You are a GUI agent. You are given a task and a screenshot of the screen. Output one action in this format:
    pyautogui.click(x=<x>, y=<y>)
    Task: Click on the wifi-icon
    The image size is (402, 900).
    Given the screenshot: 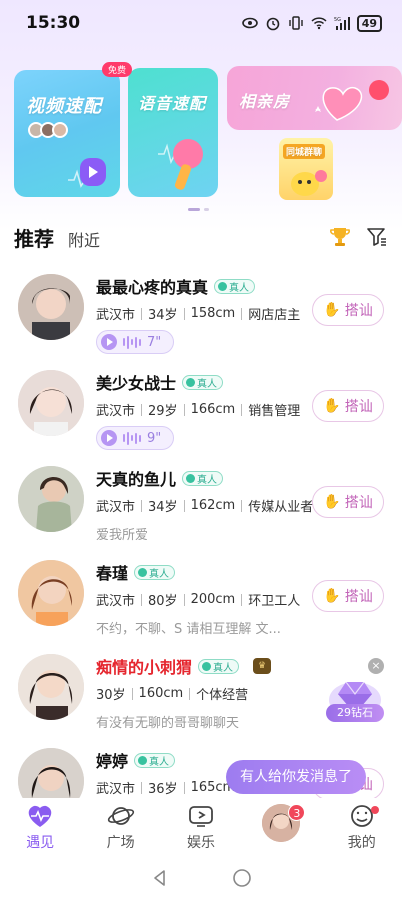 What is the action you would take?
    pyautogui.click(x=319, y=23)
    